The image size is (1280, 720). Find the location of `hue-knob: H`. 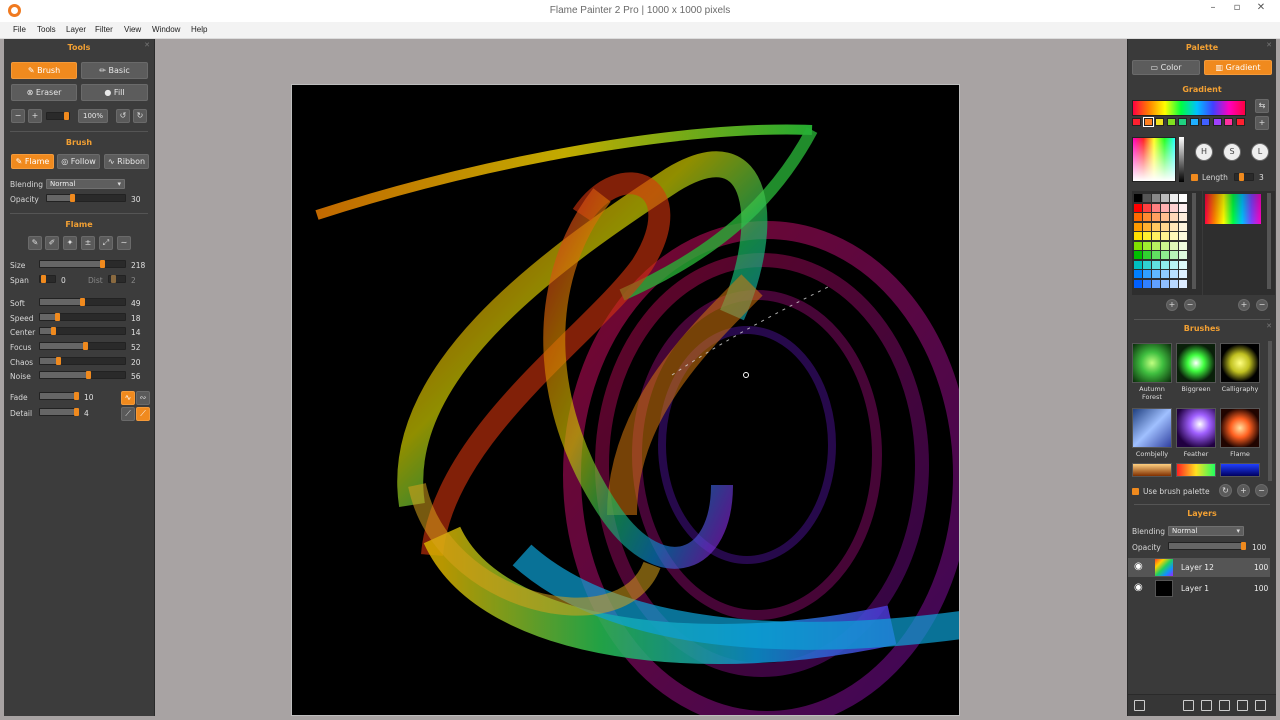

hue-knob: H is located at coordinates (1204, 152).